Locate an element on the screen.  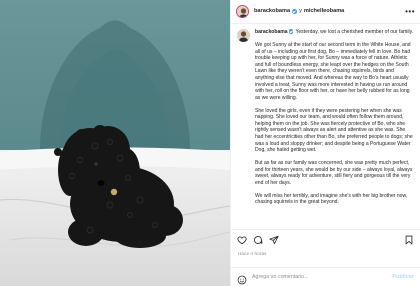
caption-author-avatar is located at coordinates (243, 35).